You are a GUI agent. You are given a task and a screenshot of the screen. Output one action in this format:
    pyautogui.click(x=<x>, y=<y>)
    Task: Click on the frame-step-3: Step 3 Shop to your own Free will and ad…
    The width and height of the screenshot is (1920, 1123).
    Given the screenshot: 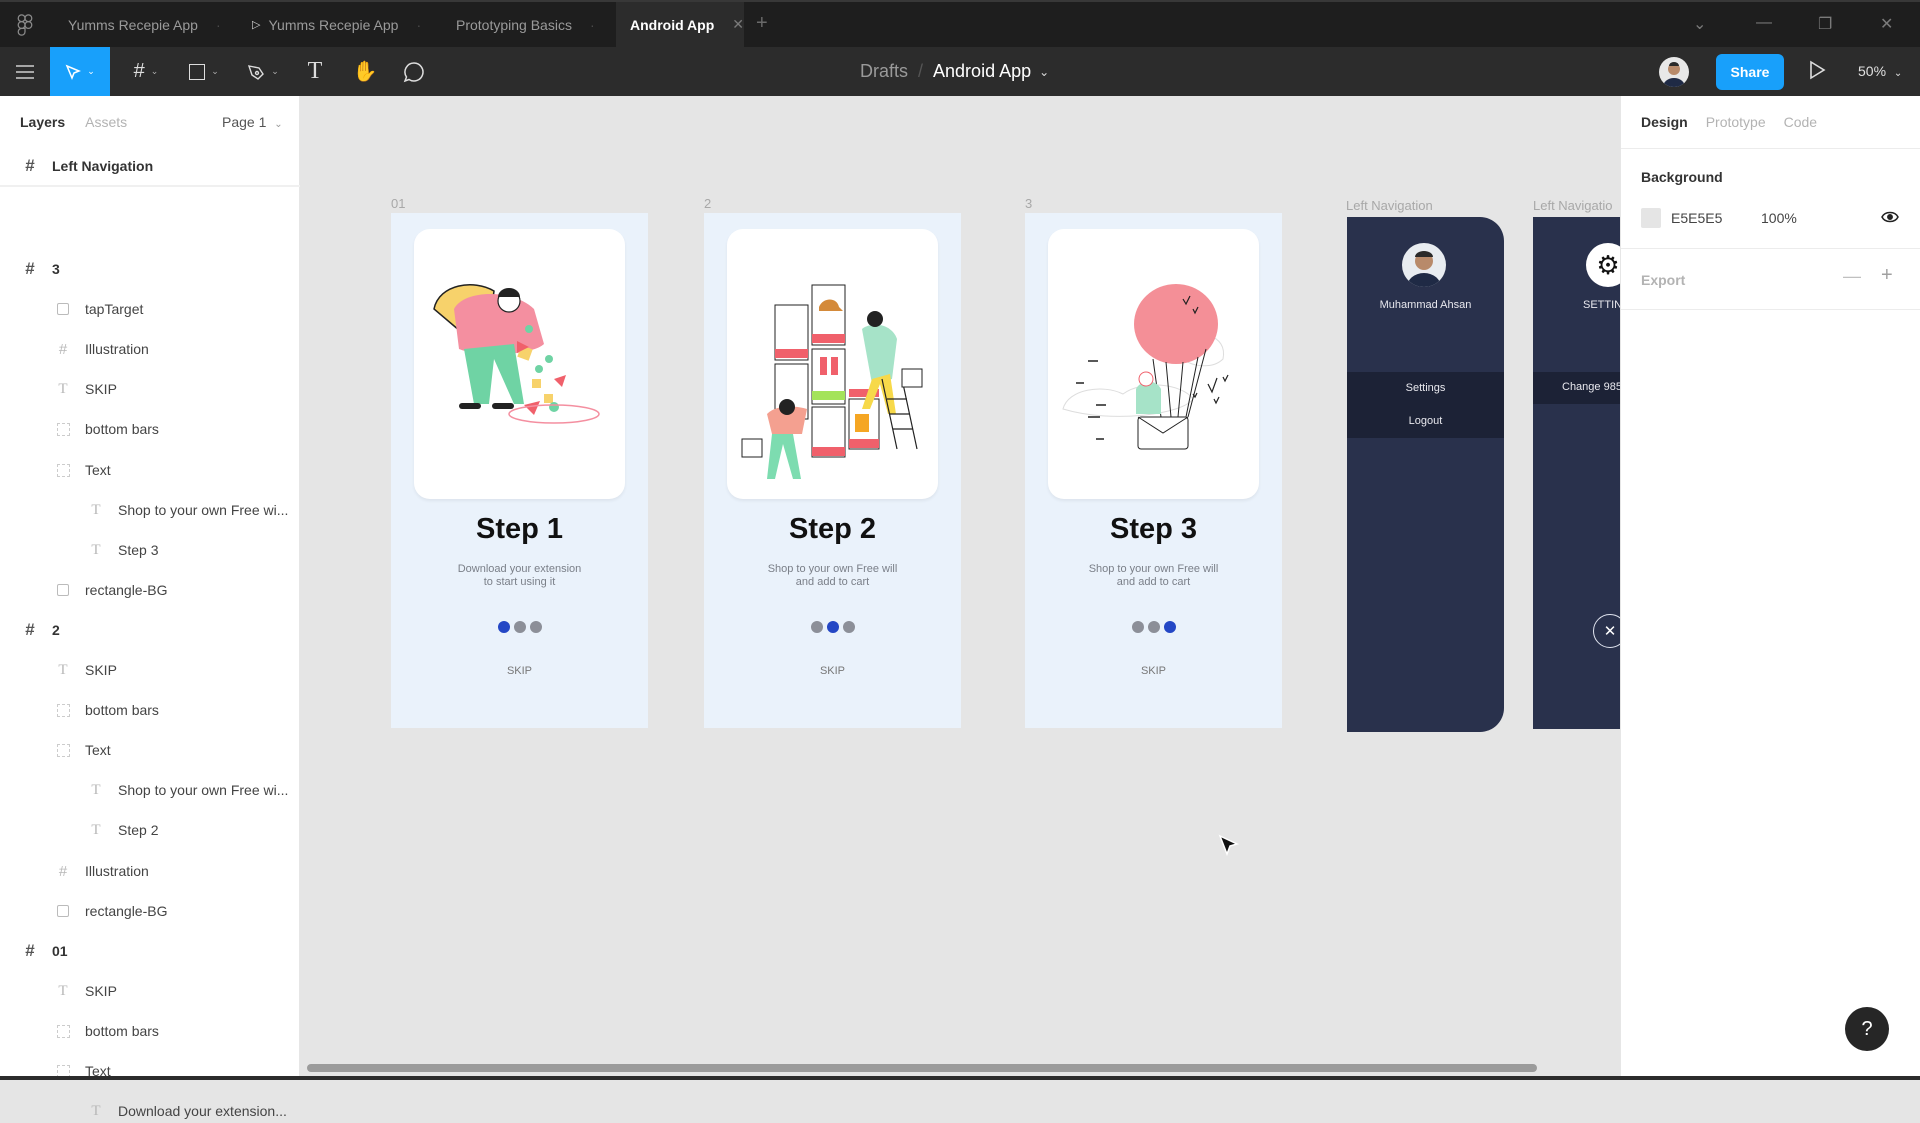 What is the action you would take?
    pyautogui.click(x=1153, y=470)
    